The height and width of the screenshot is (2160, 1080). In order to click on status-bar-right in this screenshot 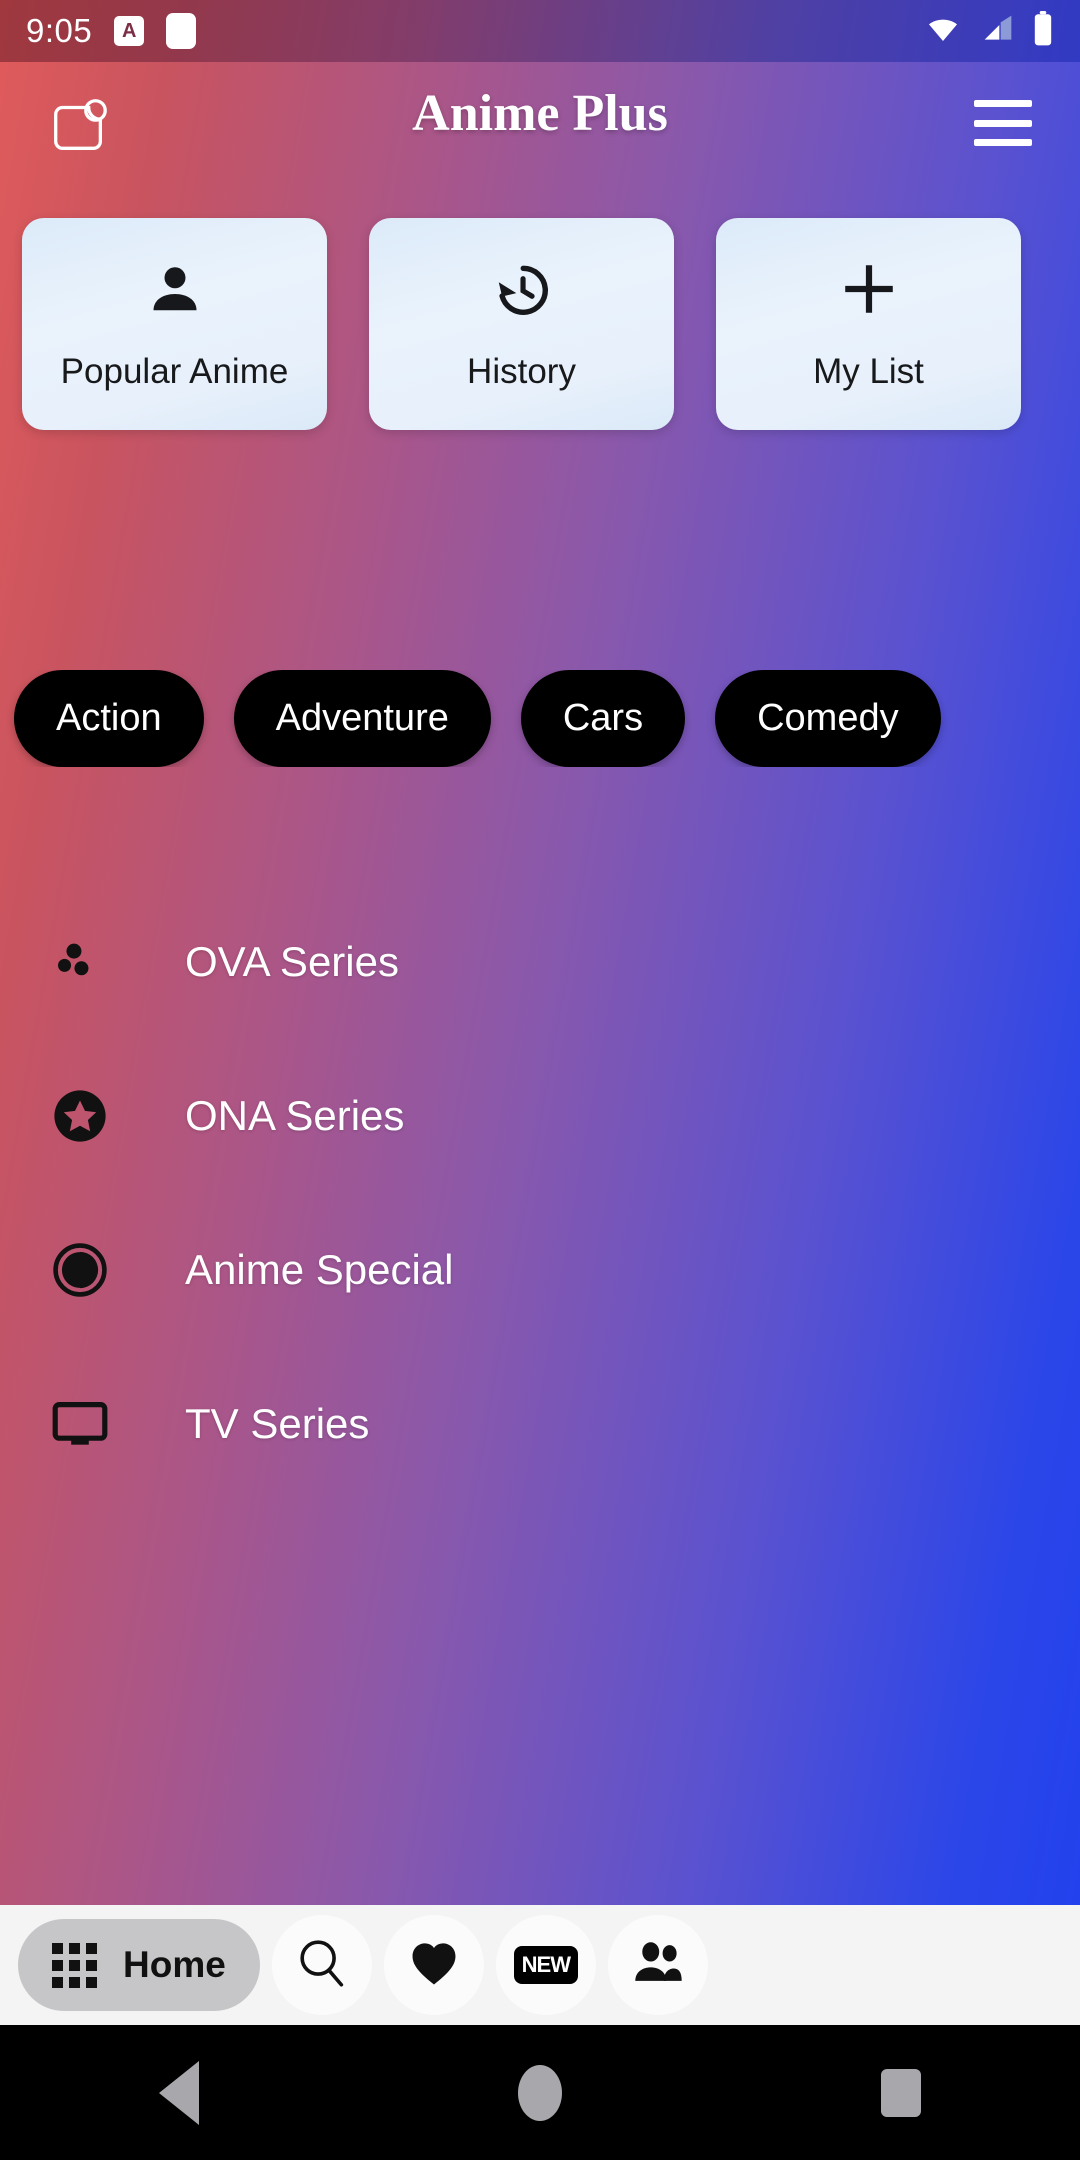, I will do `click(988, 31)`.